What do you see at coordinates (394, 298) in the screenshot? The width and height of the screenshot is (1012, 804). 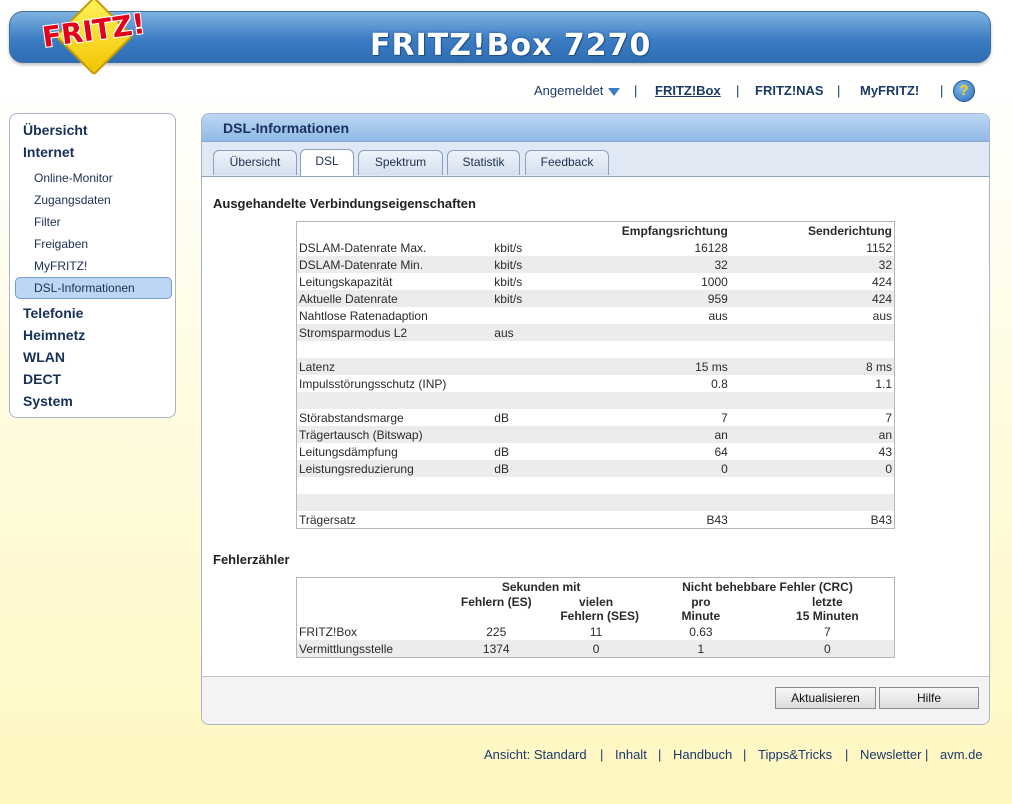 I see `row-label: Aktuelle Datenrate` at bounding box center [394, 298].